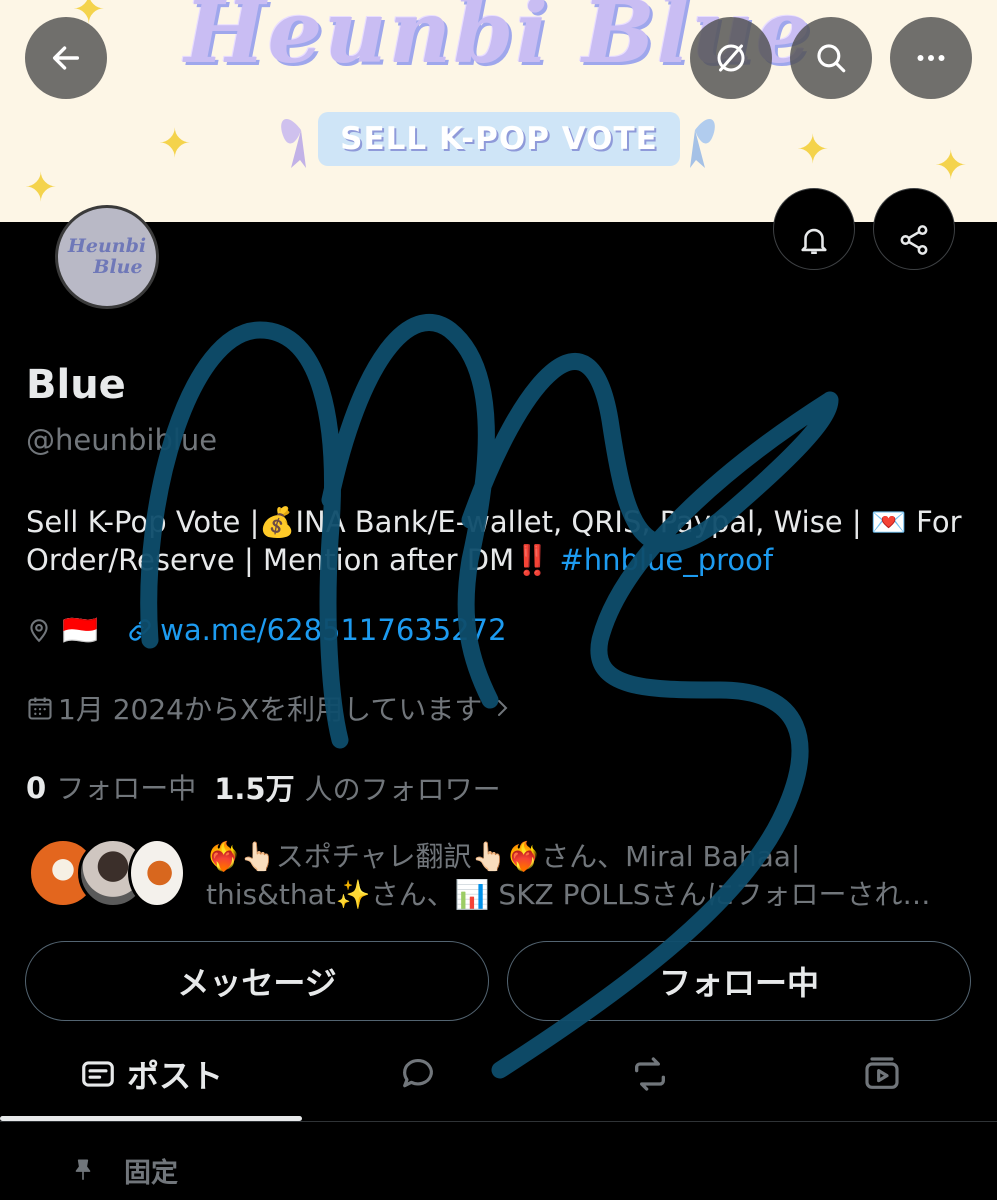 Image resolution: width=997 pixels, height=1200 pixels. Describe the element at coordinates (503, 708) in the screenshot. I see `chevron-right-icon` at that location.